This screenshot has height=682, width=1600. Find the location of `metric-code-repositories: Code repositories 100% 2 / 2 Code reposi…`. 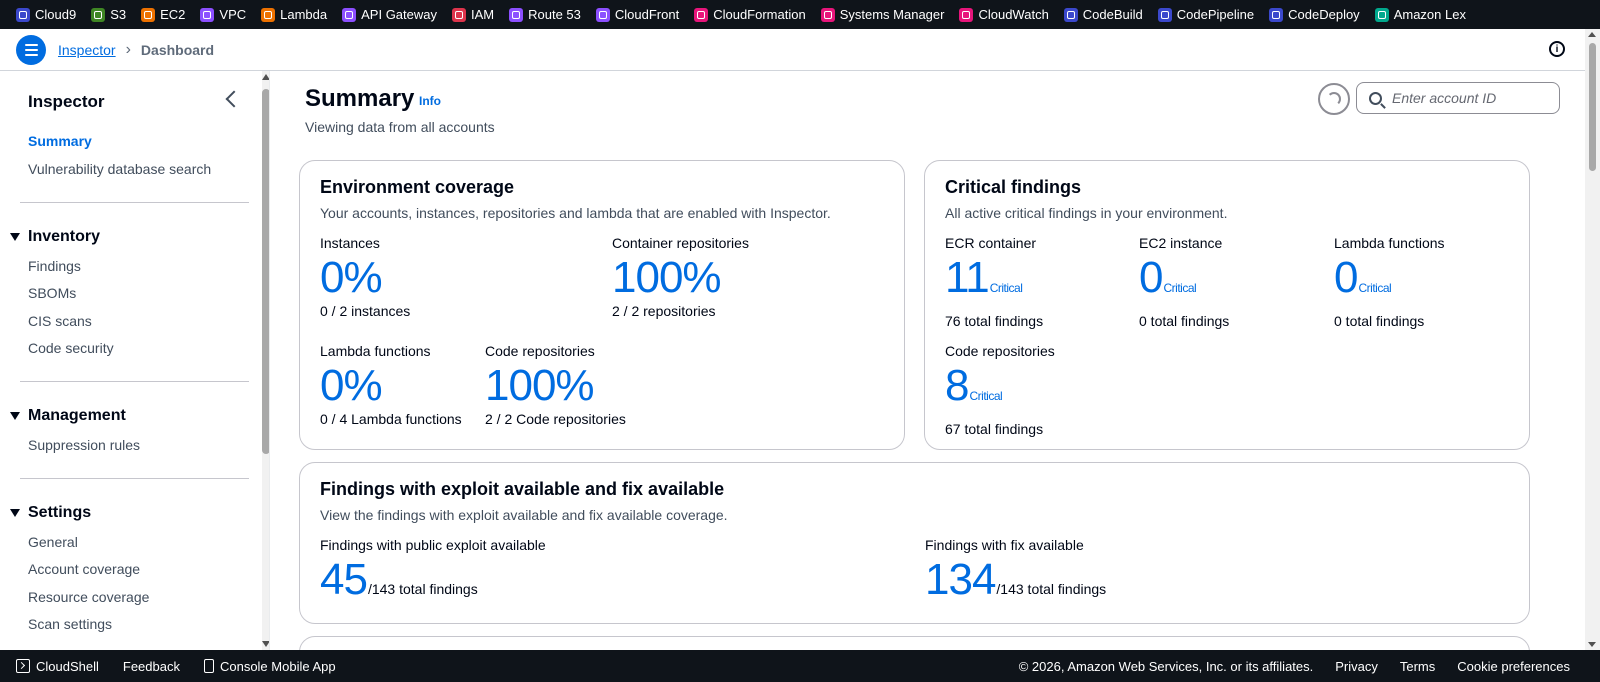

metric-code-repositories: Code repositories 100% 2 / 2 Code reposi… is located at coordinates (555, 385).